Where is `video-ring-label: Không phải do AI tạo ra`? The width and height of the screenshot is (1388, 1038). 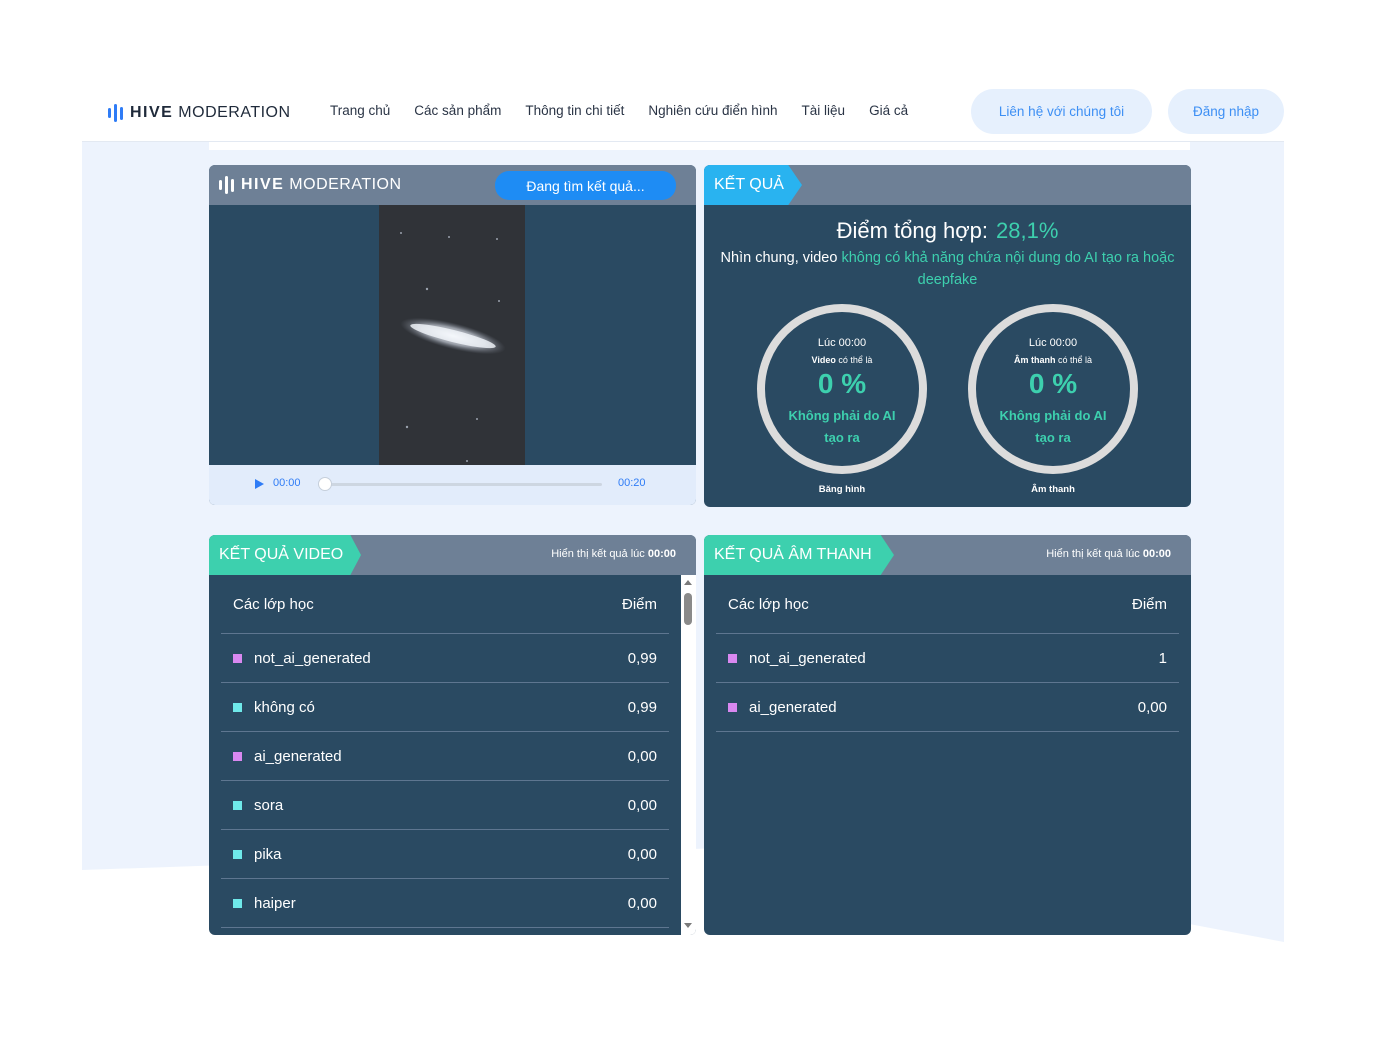 video-ring-label: Không phải do AI tạo ra is located at coordinates (842, 426).